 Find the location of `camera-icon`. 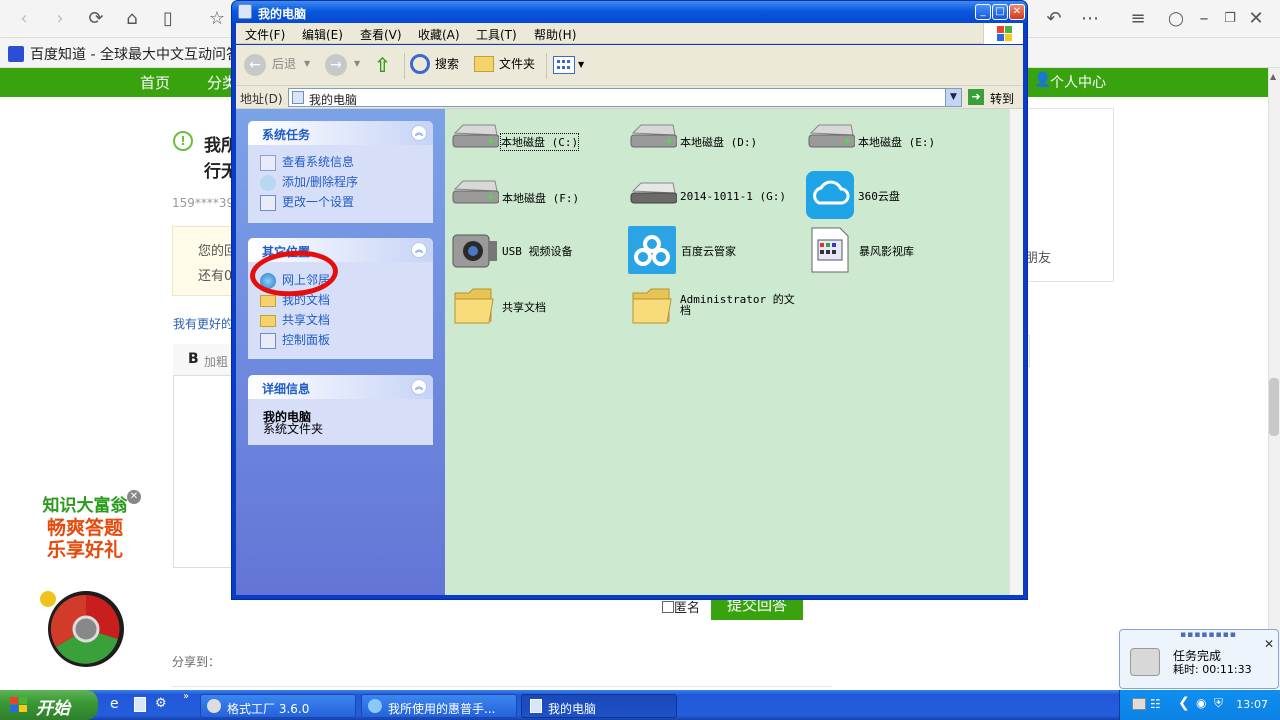

camera-icon is located at coordinates (474, 251).